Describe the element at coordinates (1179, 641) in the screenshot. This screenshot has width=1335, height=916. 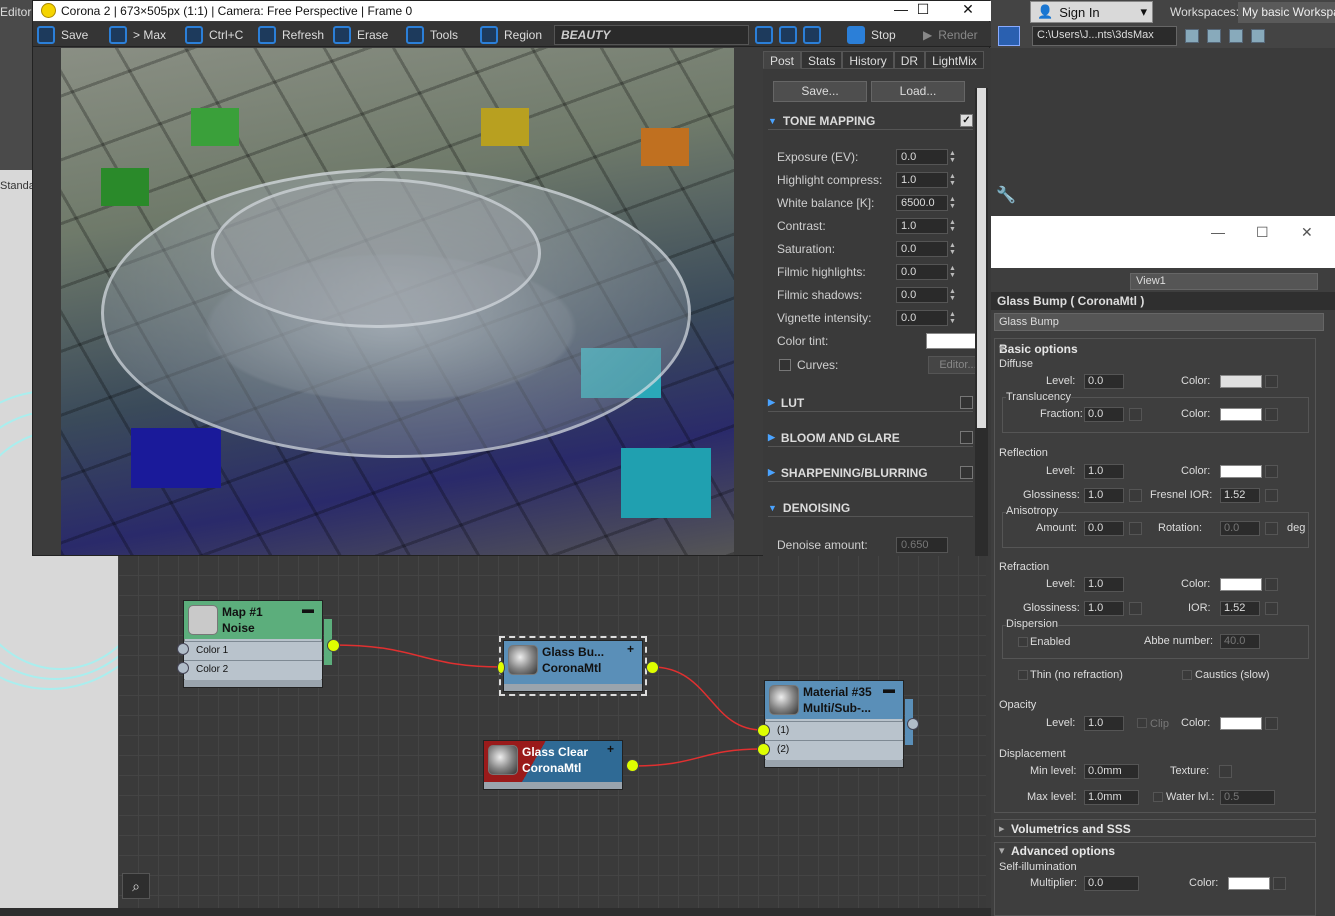
I see `abbe-label: Abbe number:` at that location.